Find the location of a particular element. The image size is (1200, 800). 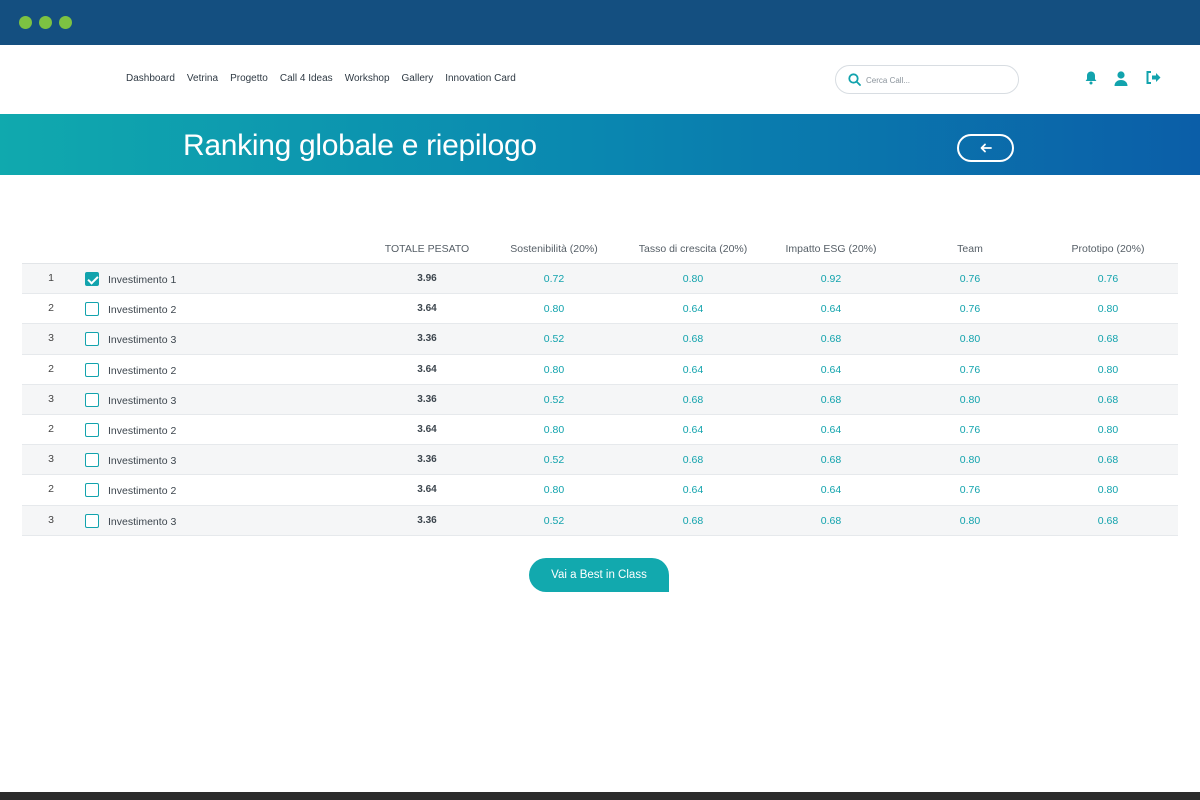

column-header-team: Team is located at coordinates (970, 249).